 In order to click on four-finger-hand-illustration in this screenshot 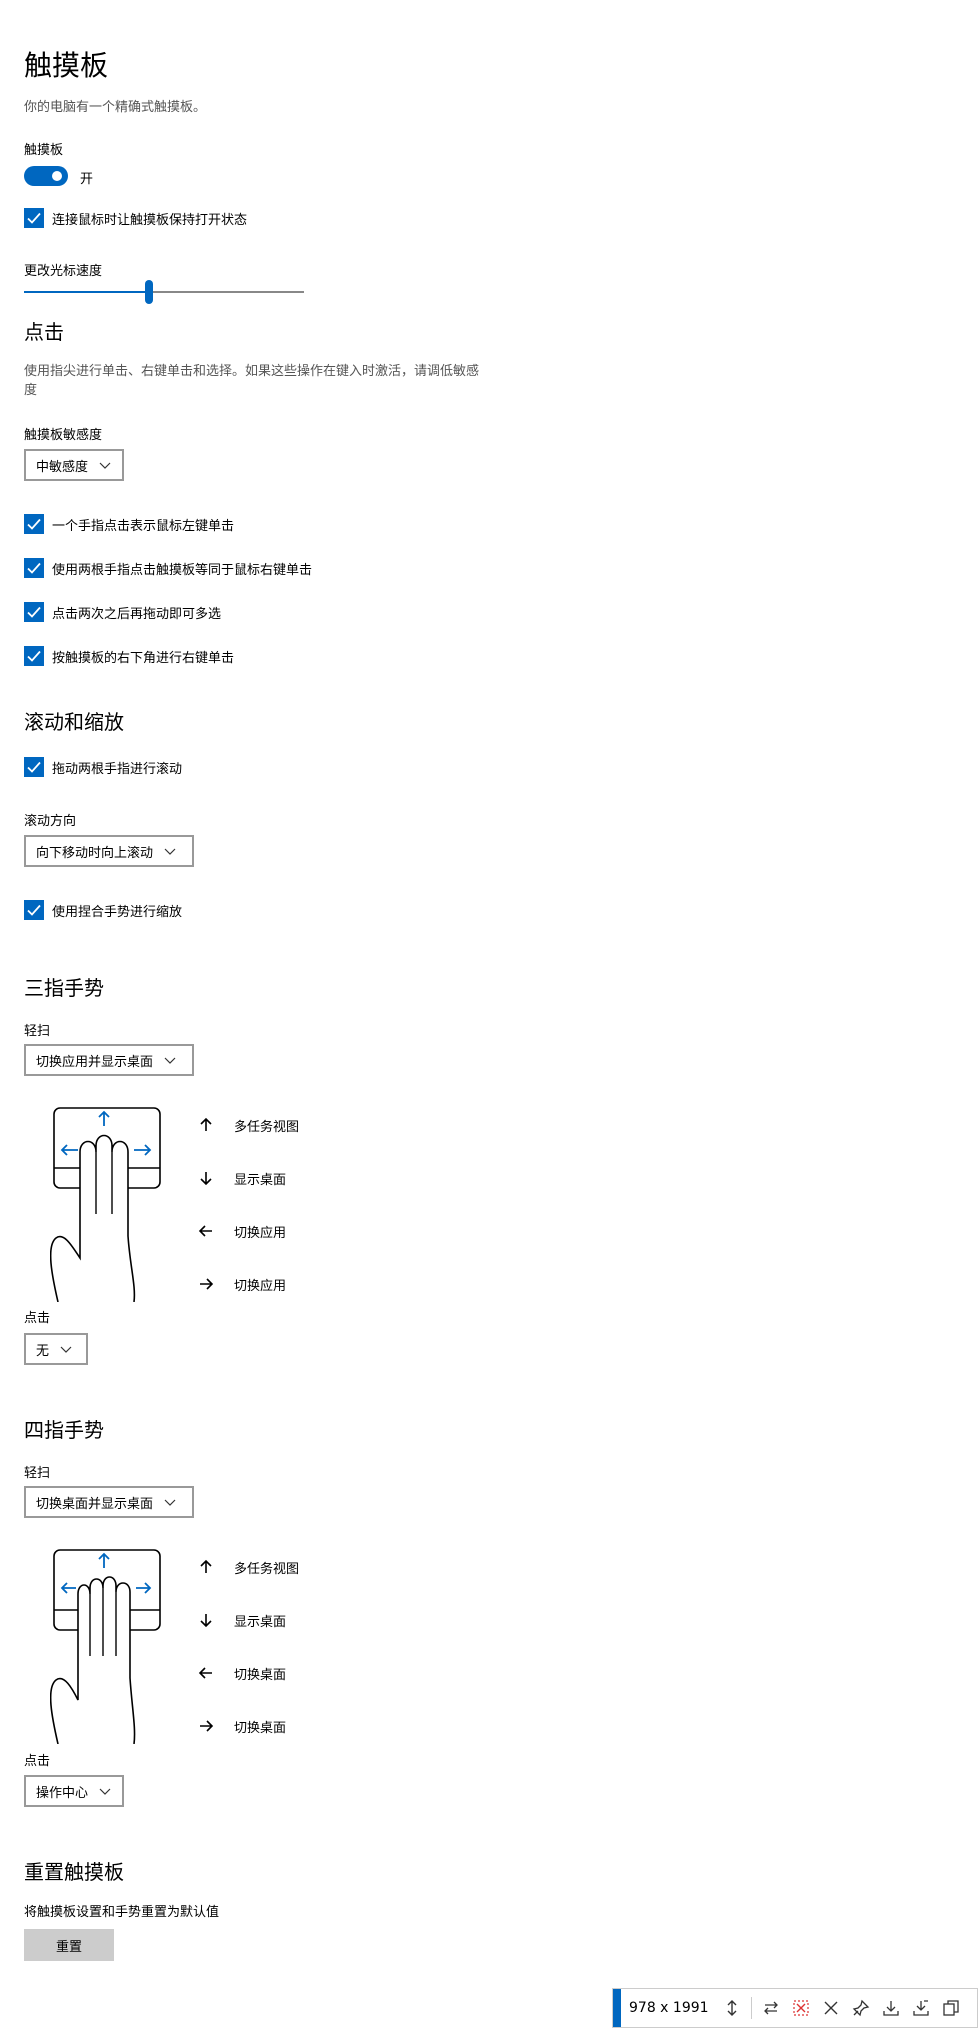, I will do `click(105, 1646)`.